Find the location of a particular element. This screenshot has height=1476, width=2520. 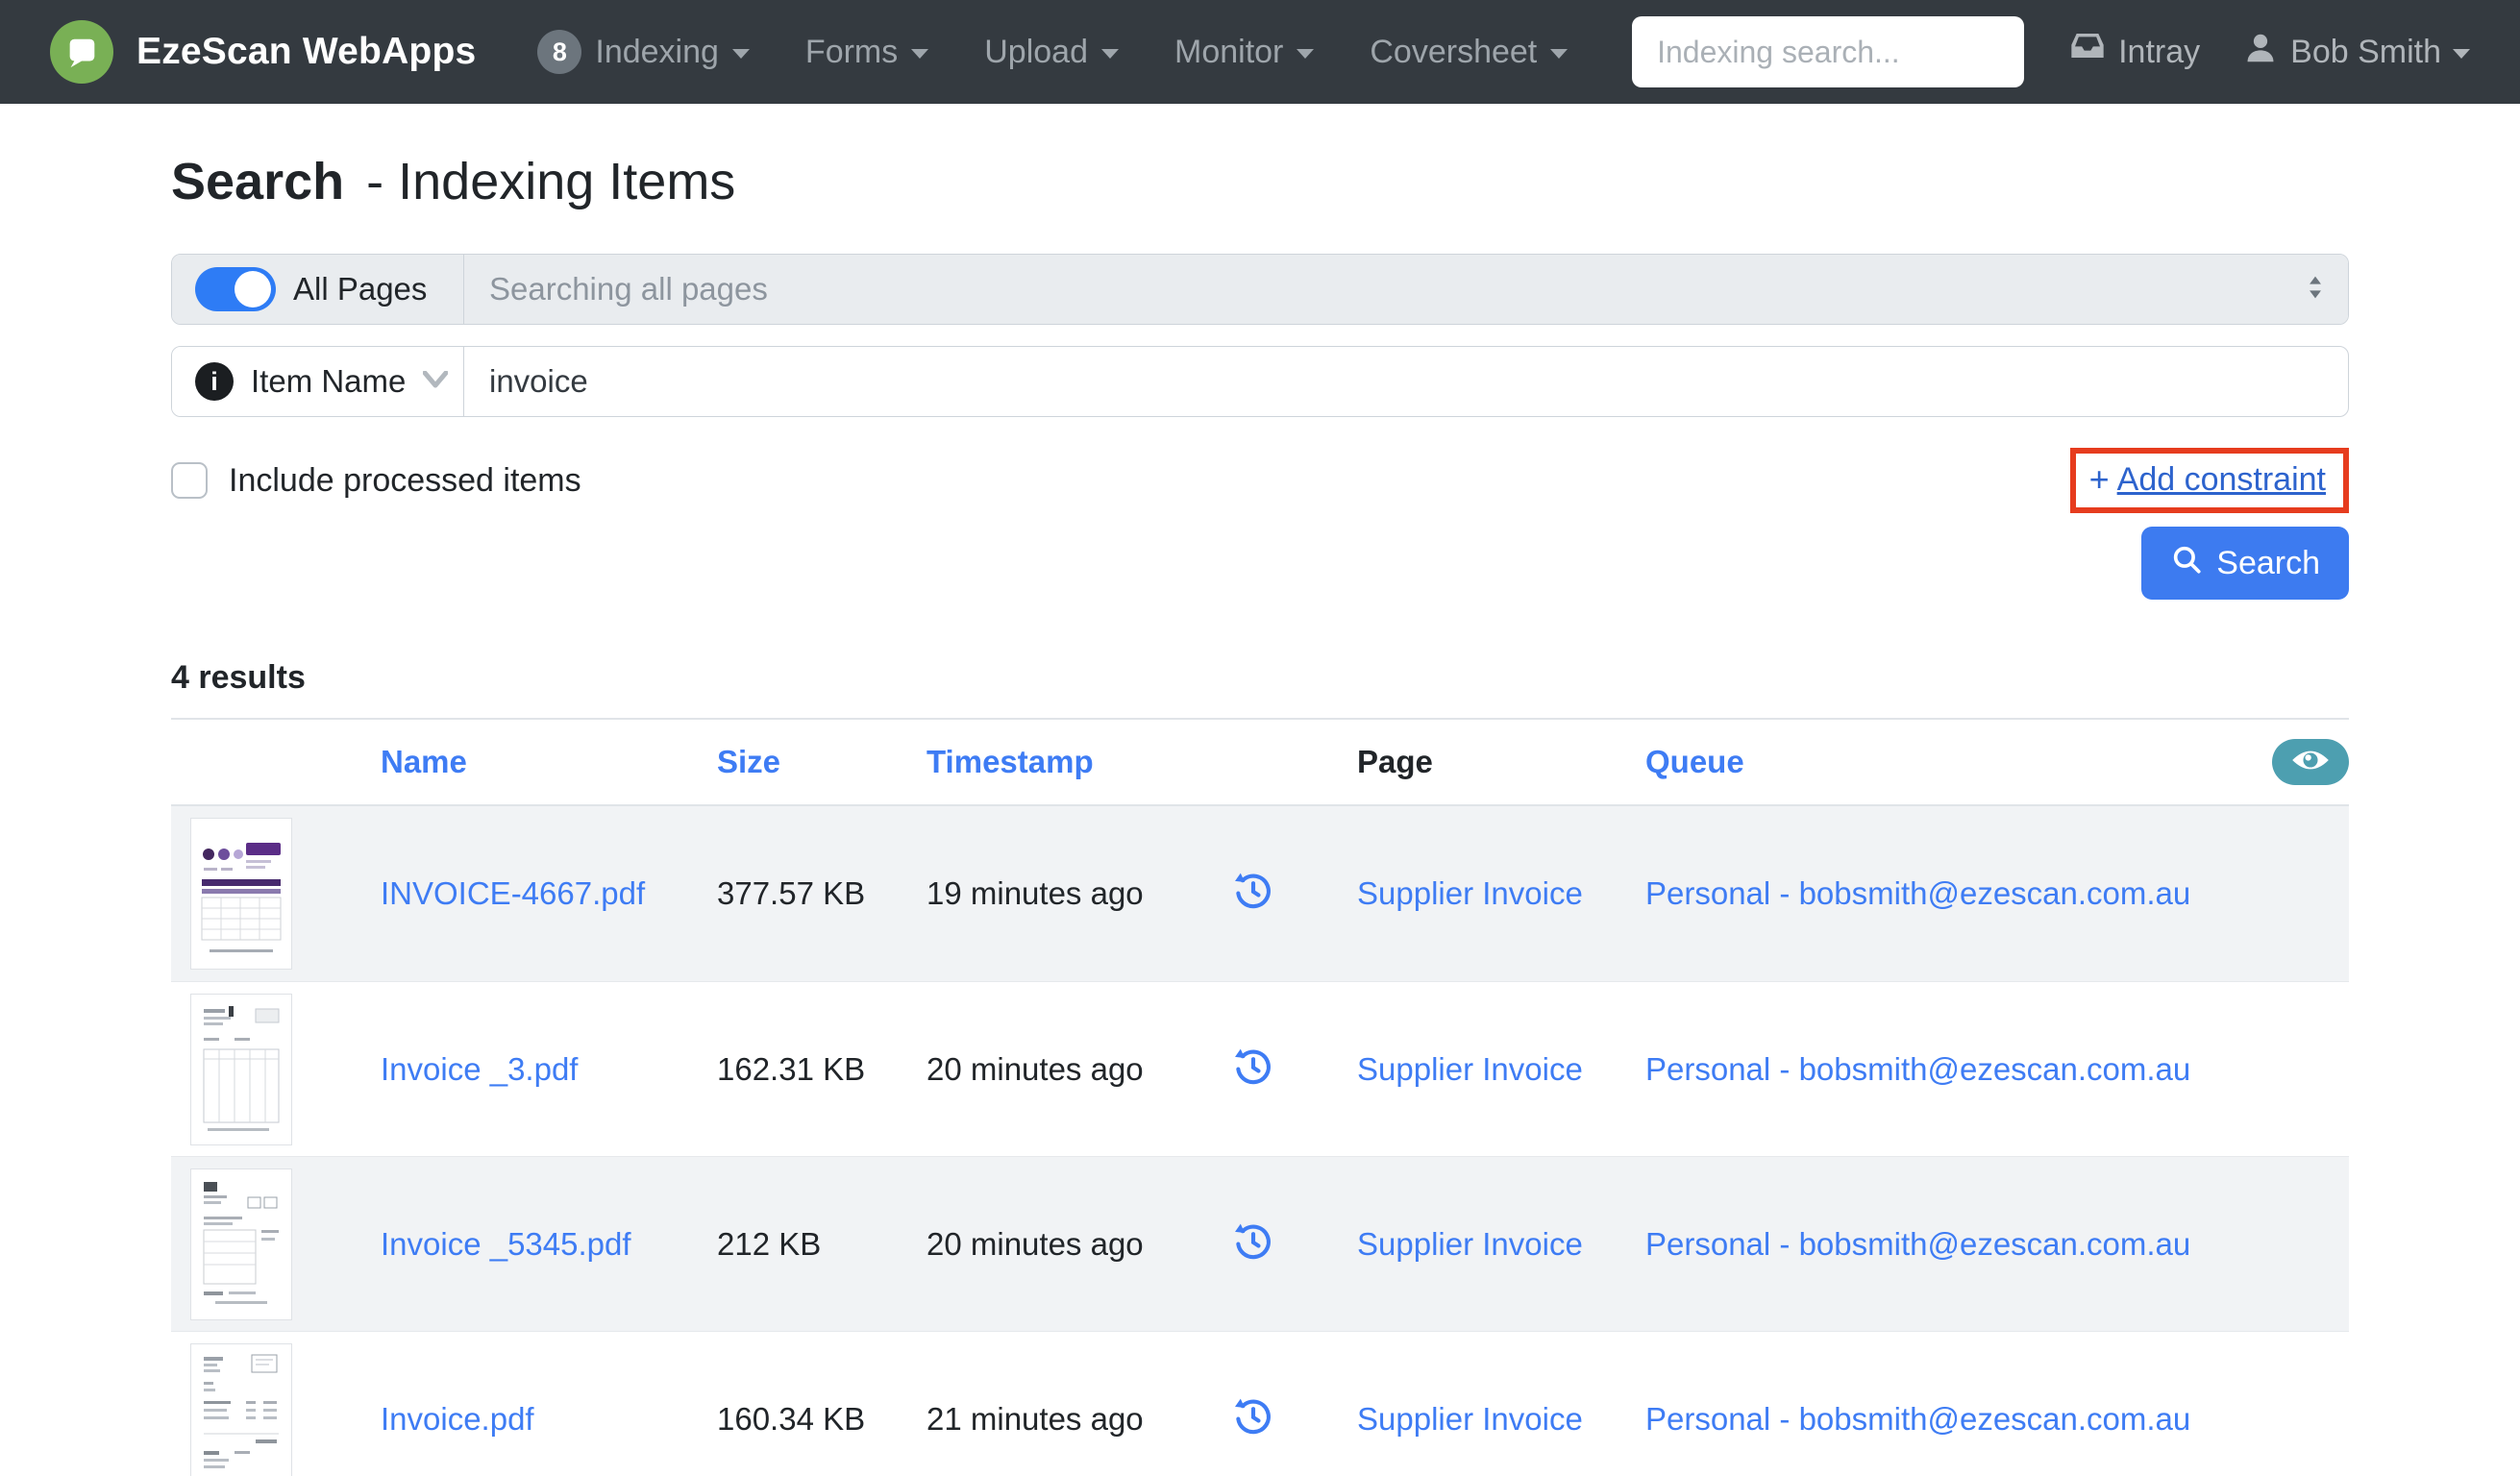

page-title-main: Search is located at coordinates (258, 182).